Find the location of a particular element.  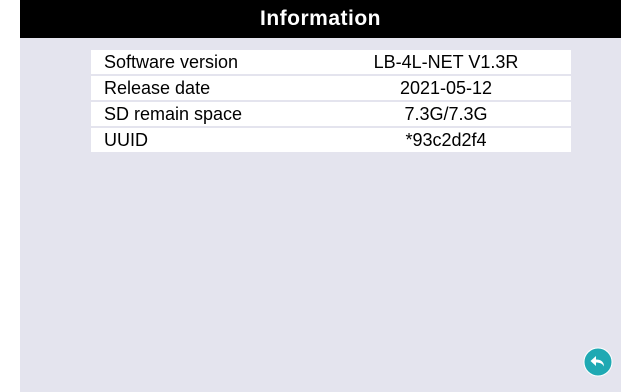

info-row-uuid: UUID *93c2d2f4 is located at coordinates (331, 140).